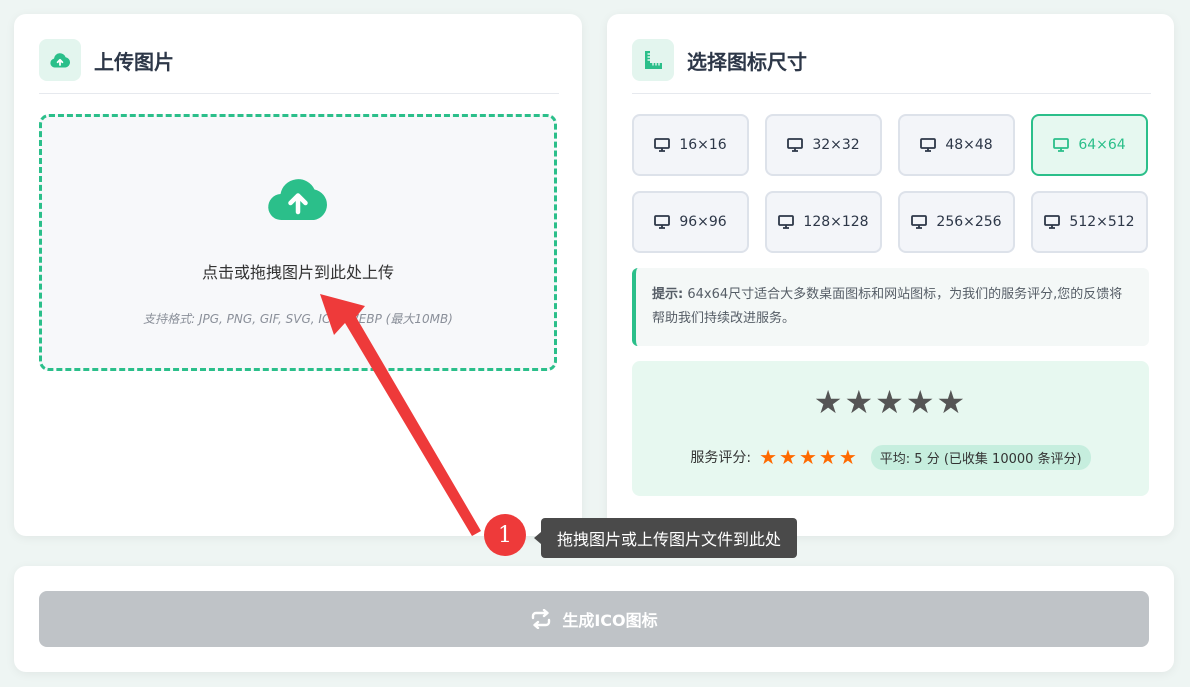 The image size is (1190, 687). I want to click on size-option-512: 512×512, so click(1089, 222).